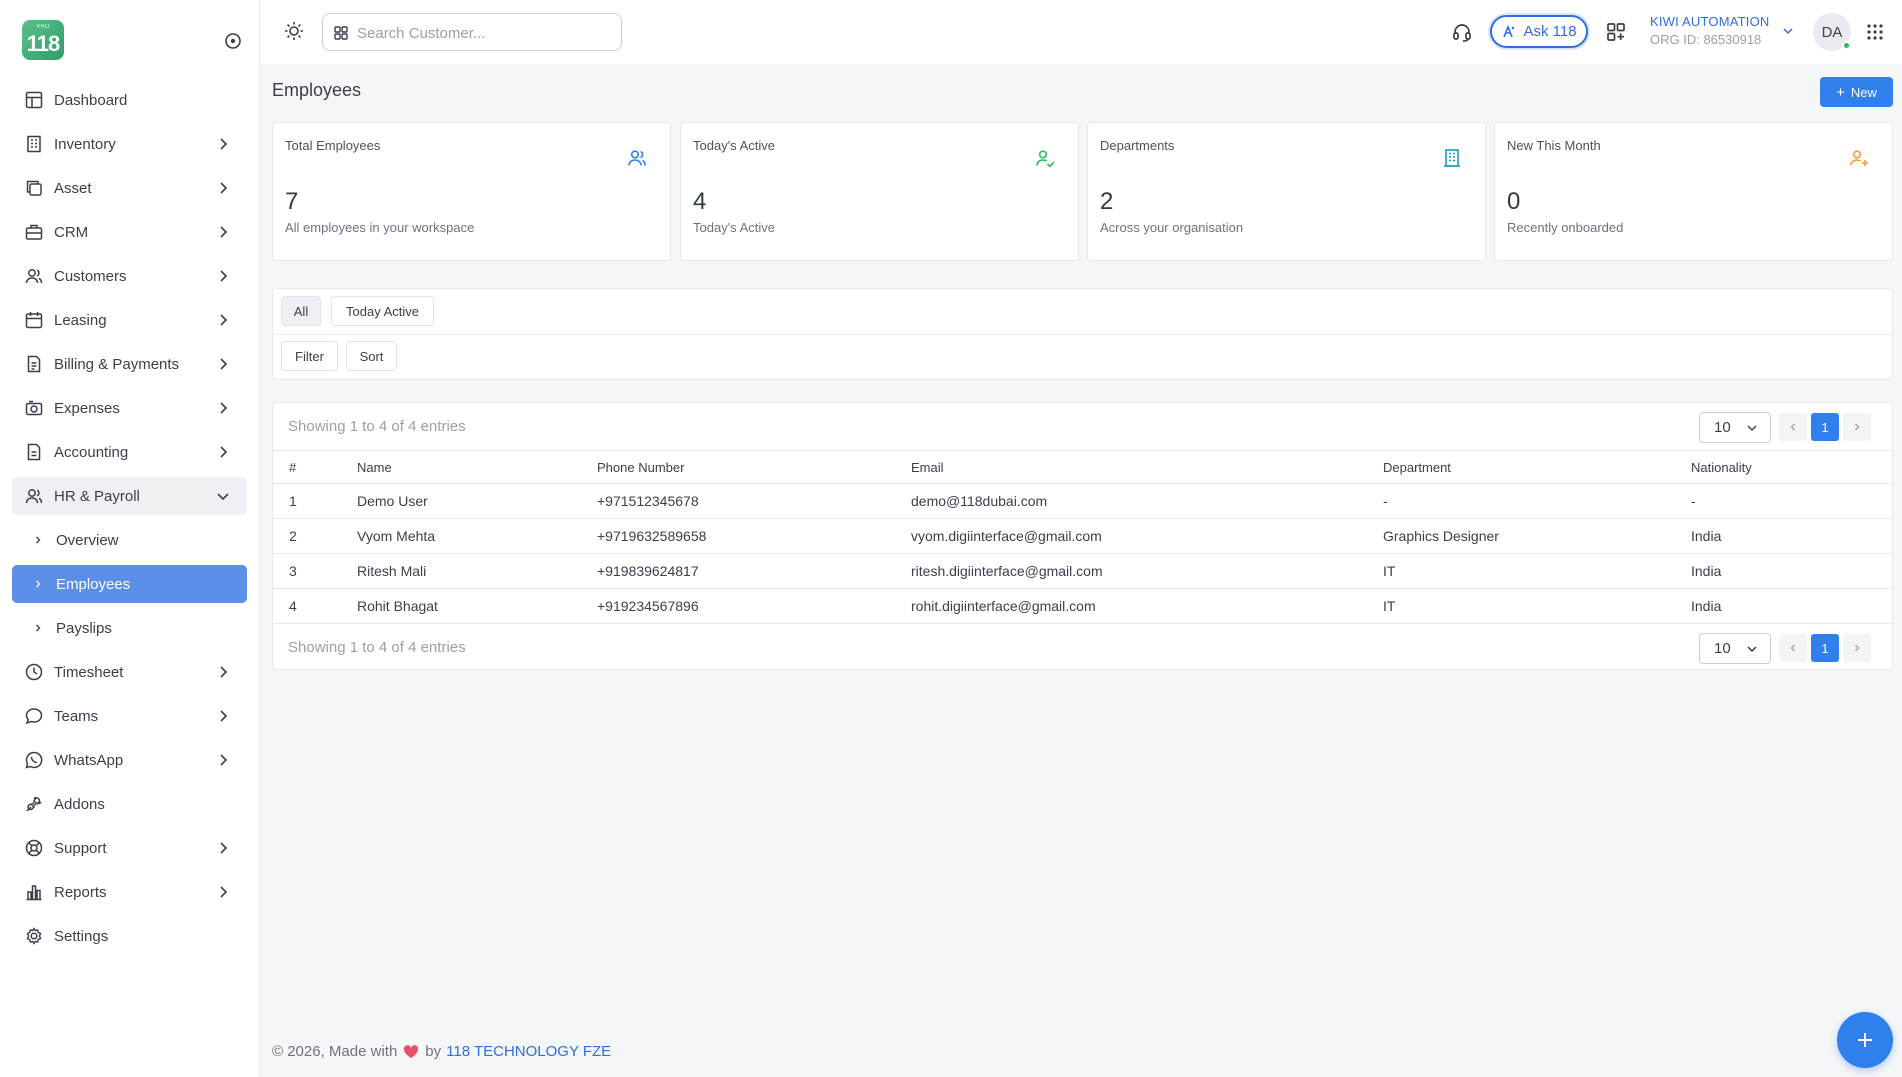 The image size is (1902, 1077). I want to click on stat-subtext: All employees in your workspace, so click(380, 227).